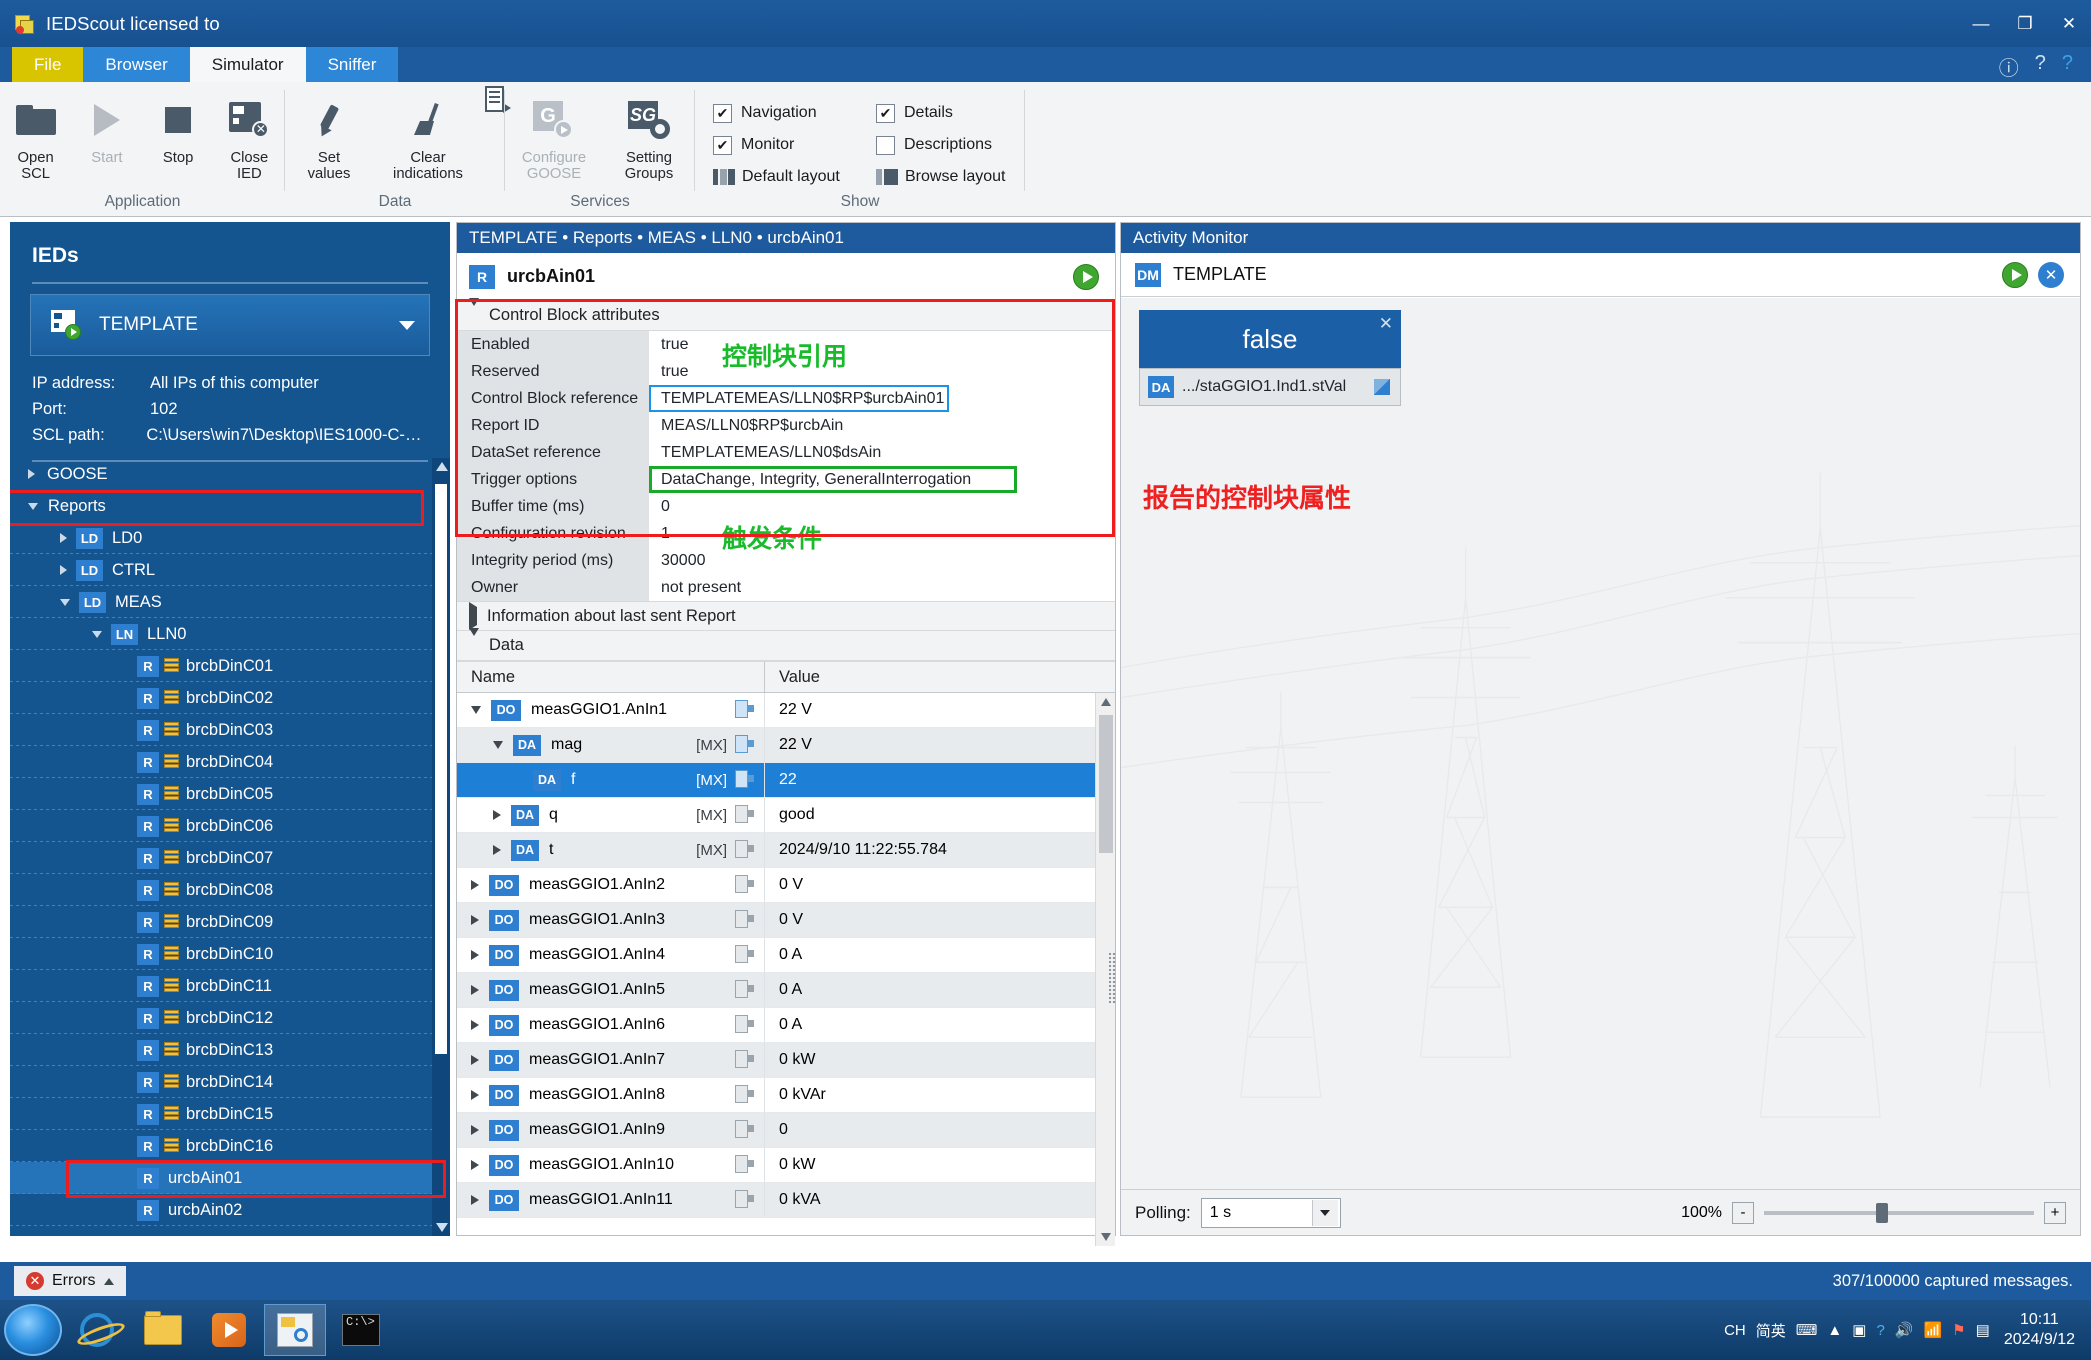 Image resolution: width=2091 pixels, height=1360 pixels. I want to click on tree-scroll-thumb, so click(441, 769).